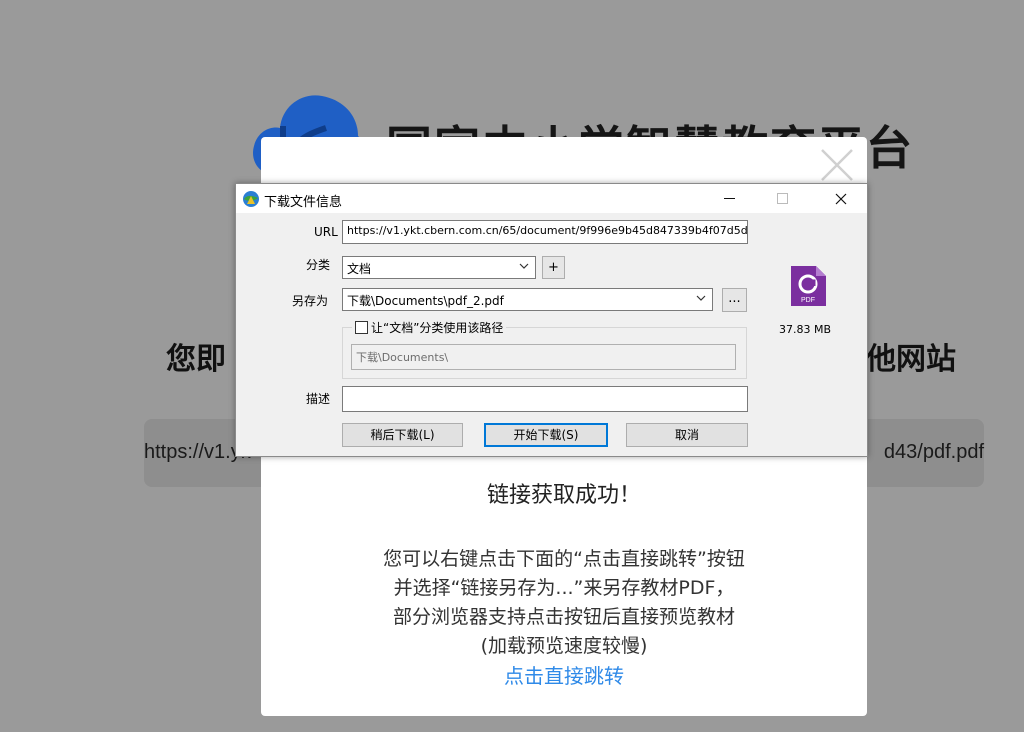 The height and width of the screenshot is (732, 1024). What do you see at coordinates (564, 646) in the screenshot?
I see `instruction-line: (加载预览速度较慢)` at bounding box center [564, 646].